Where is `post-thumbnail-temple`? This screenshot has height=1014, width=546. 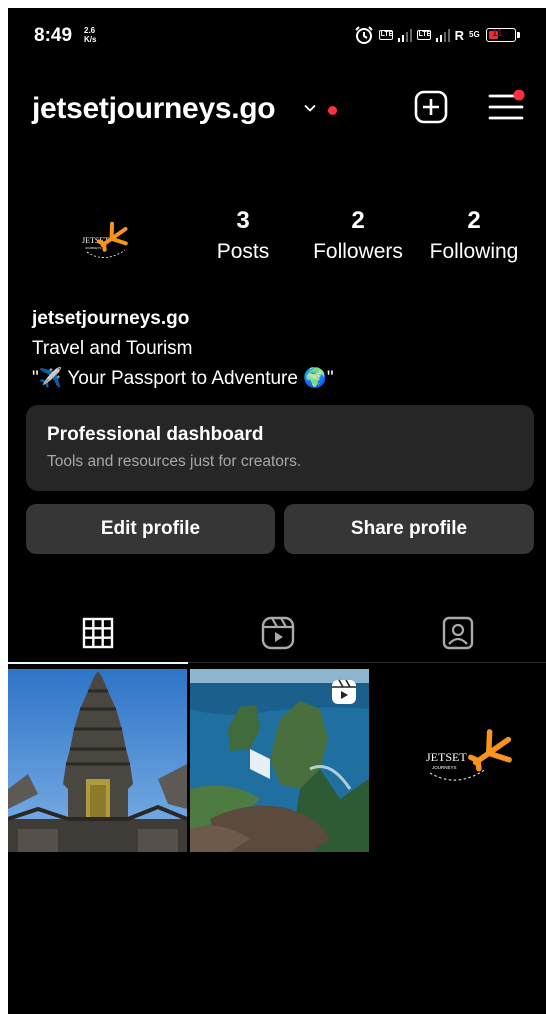 post-thumbnail-temple is located at coordinates (97, 760).